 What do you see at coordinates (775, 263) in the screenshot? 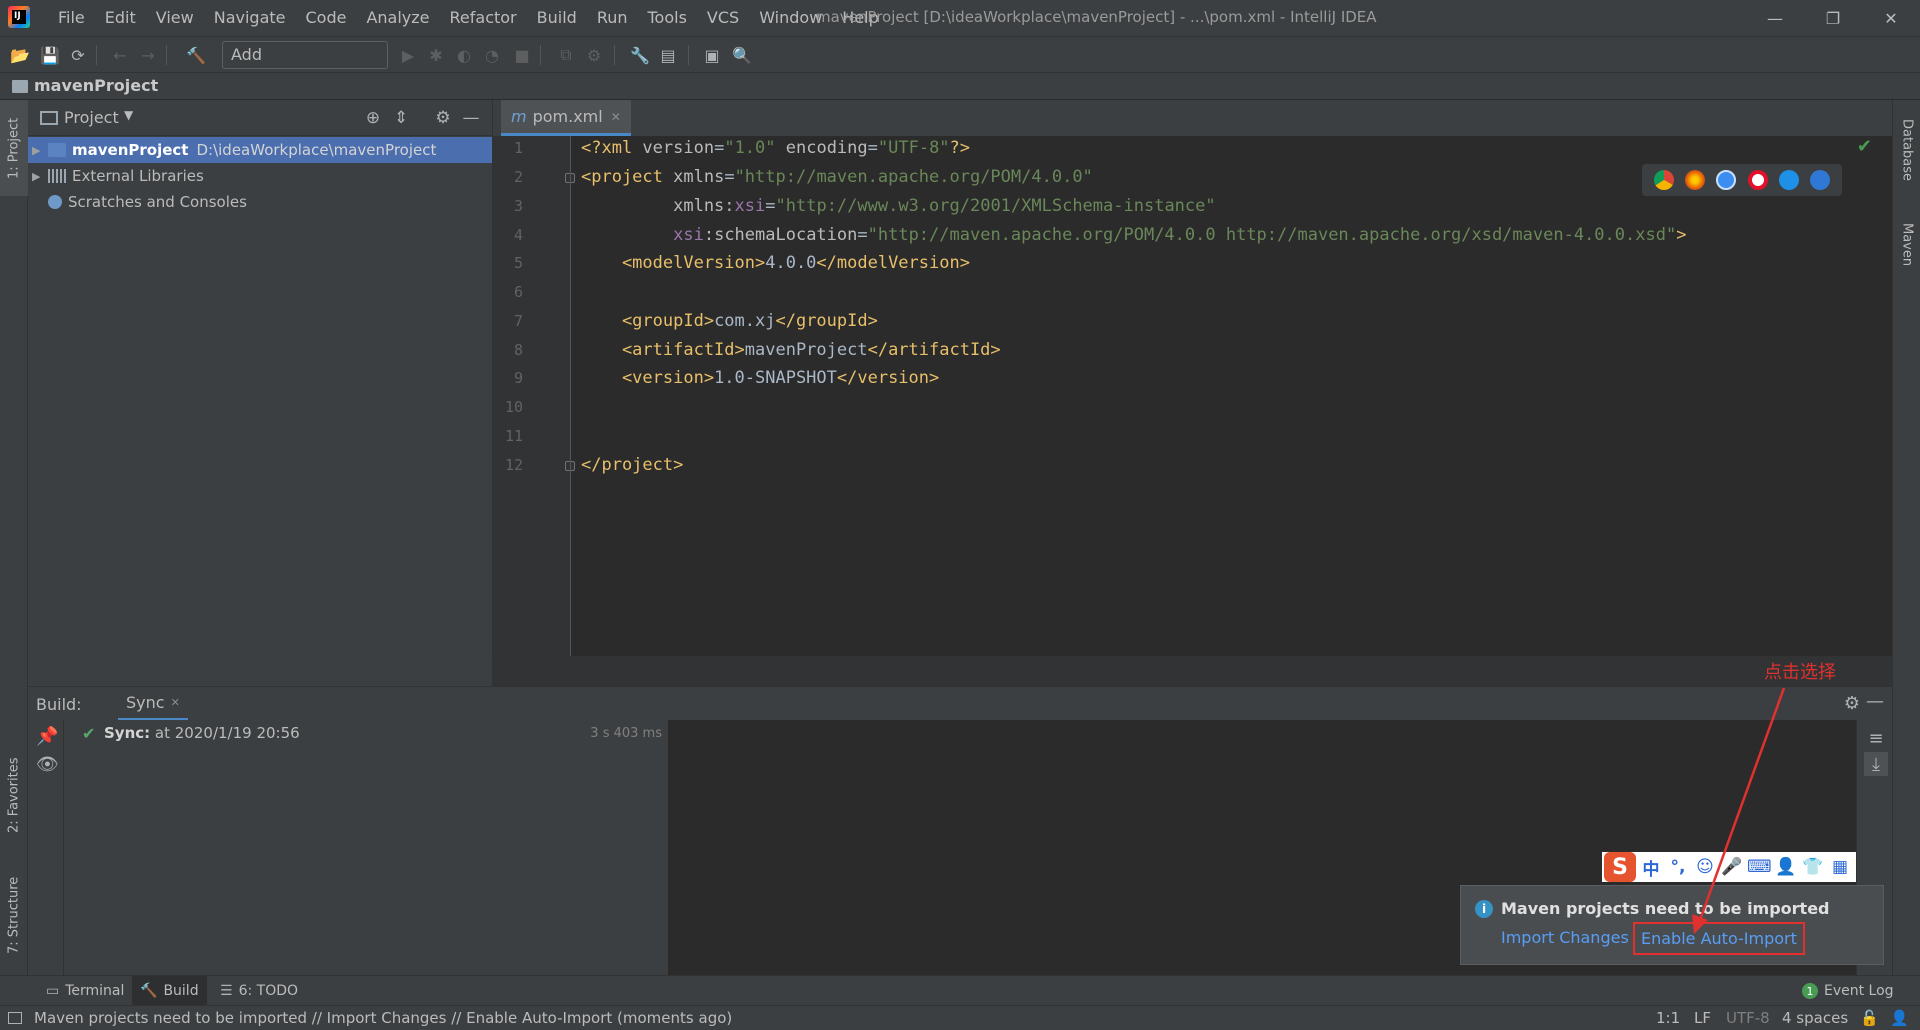
I see `code-line: <modelVersion>4.0.0</modelVersion>` at bounding box center [775, 263].